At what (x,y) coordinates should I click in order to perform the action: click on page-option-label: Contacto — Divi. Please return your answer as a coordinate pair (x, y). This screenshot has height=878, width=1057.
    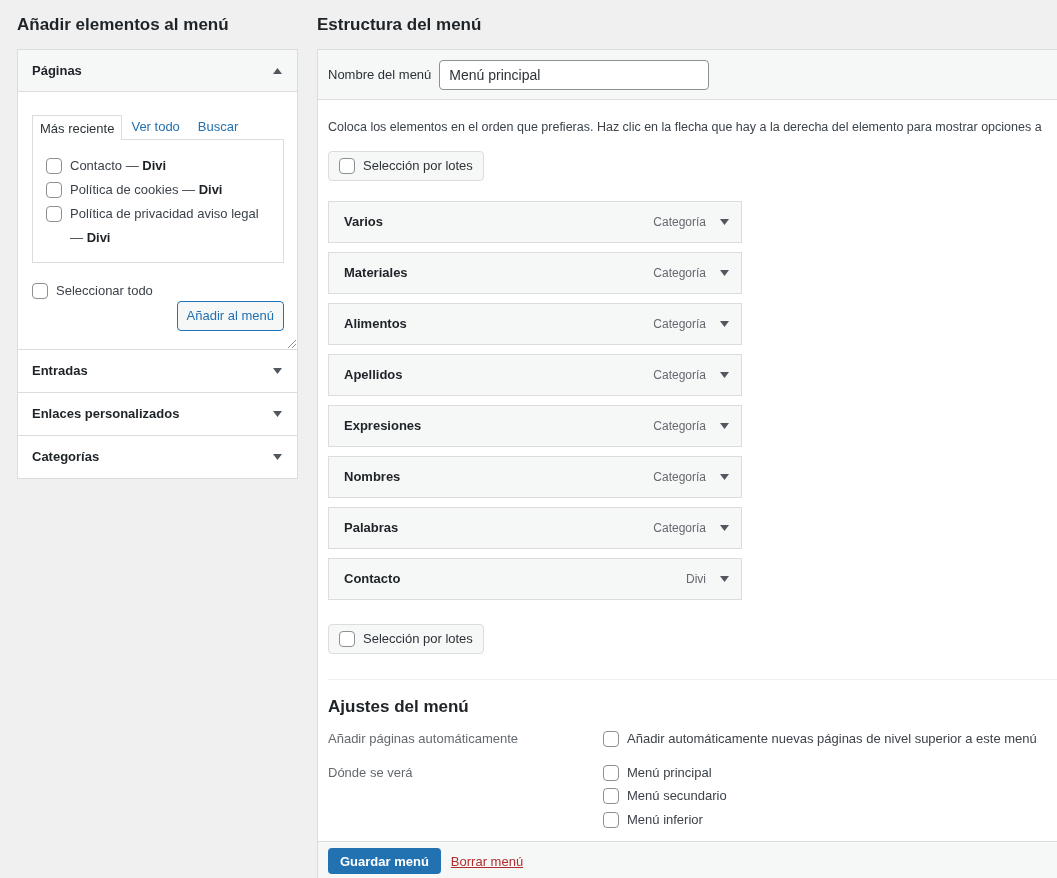
    Looking at the image, I should click on (119, 166).